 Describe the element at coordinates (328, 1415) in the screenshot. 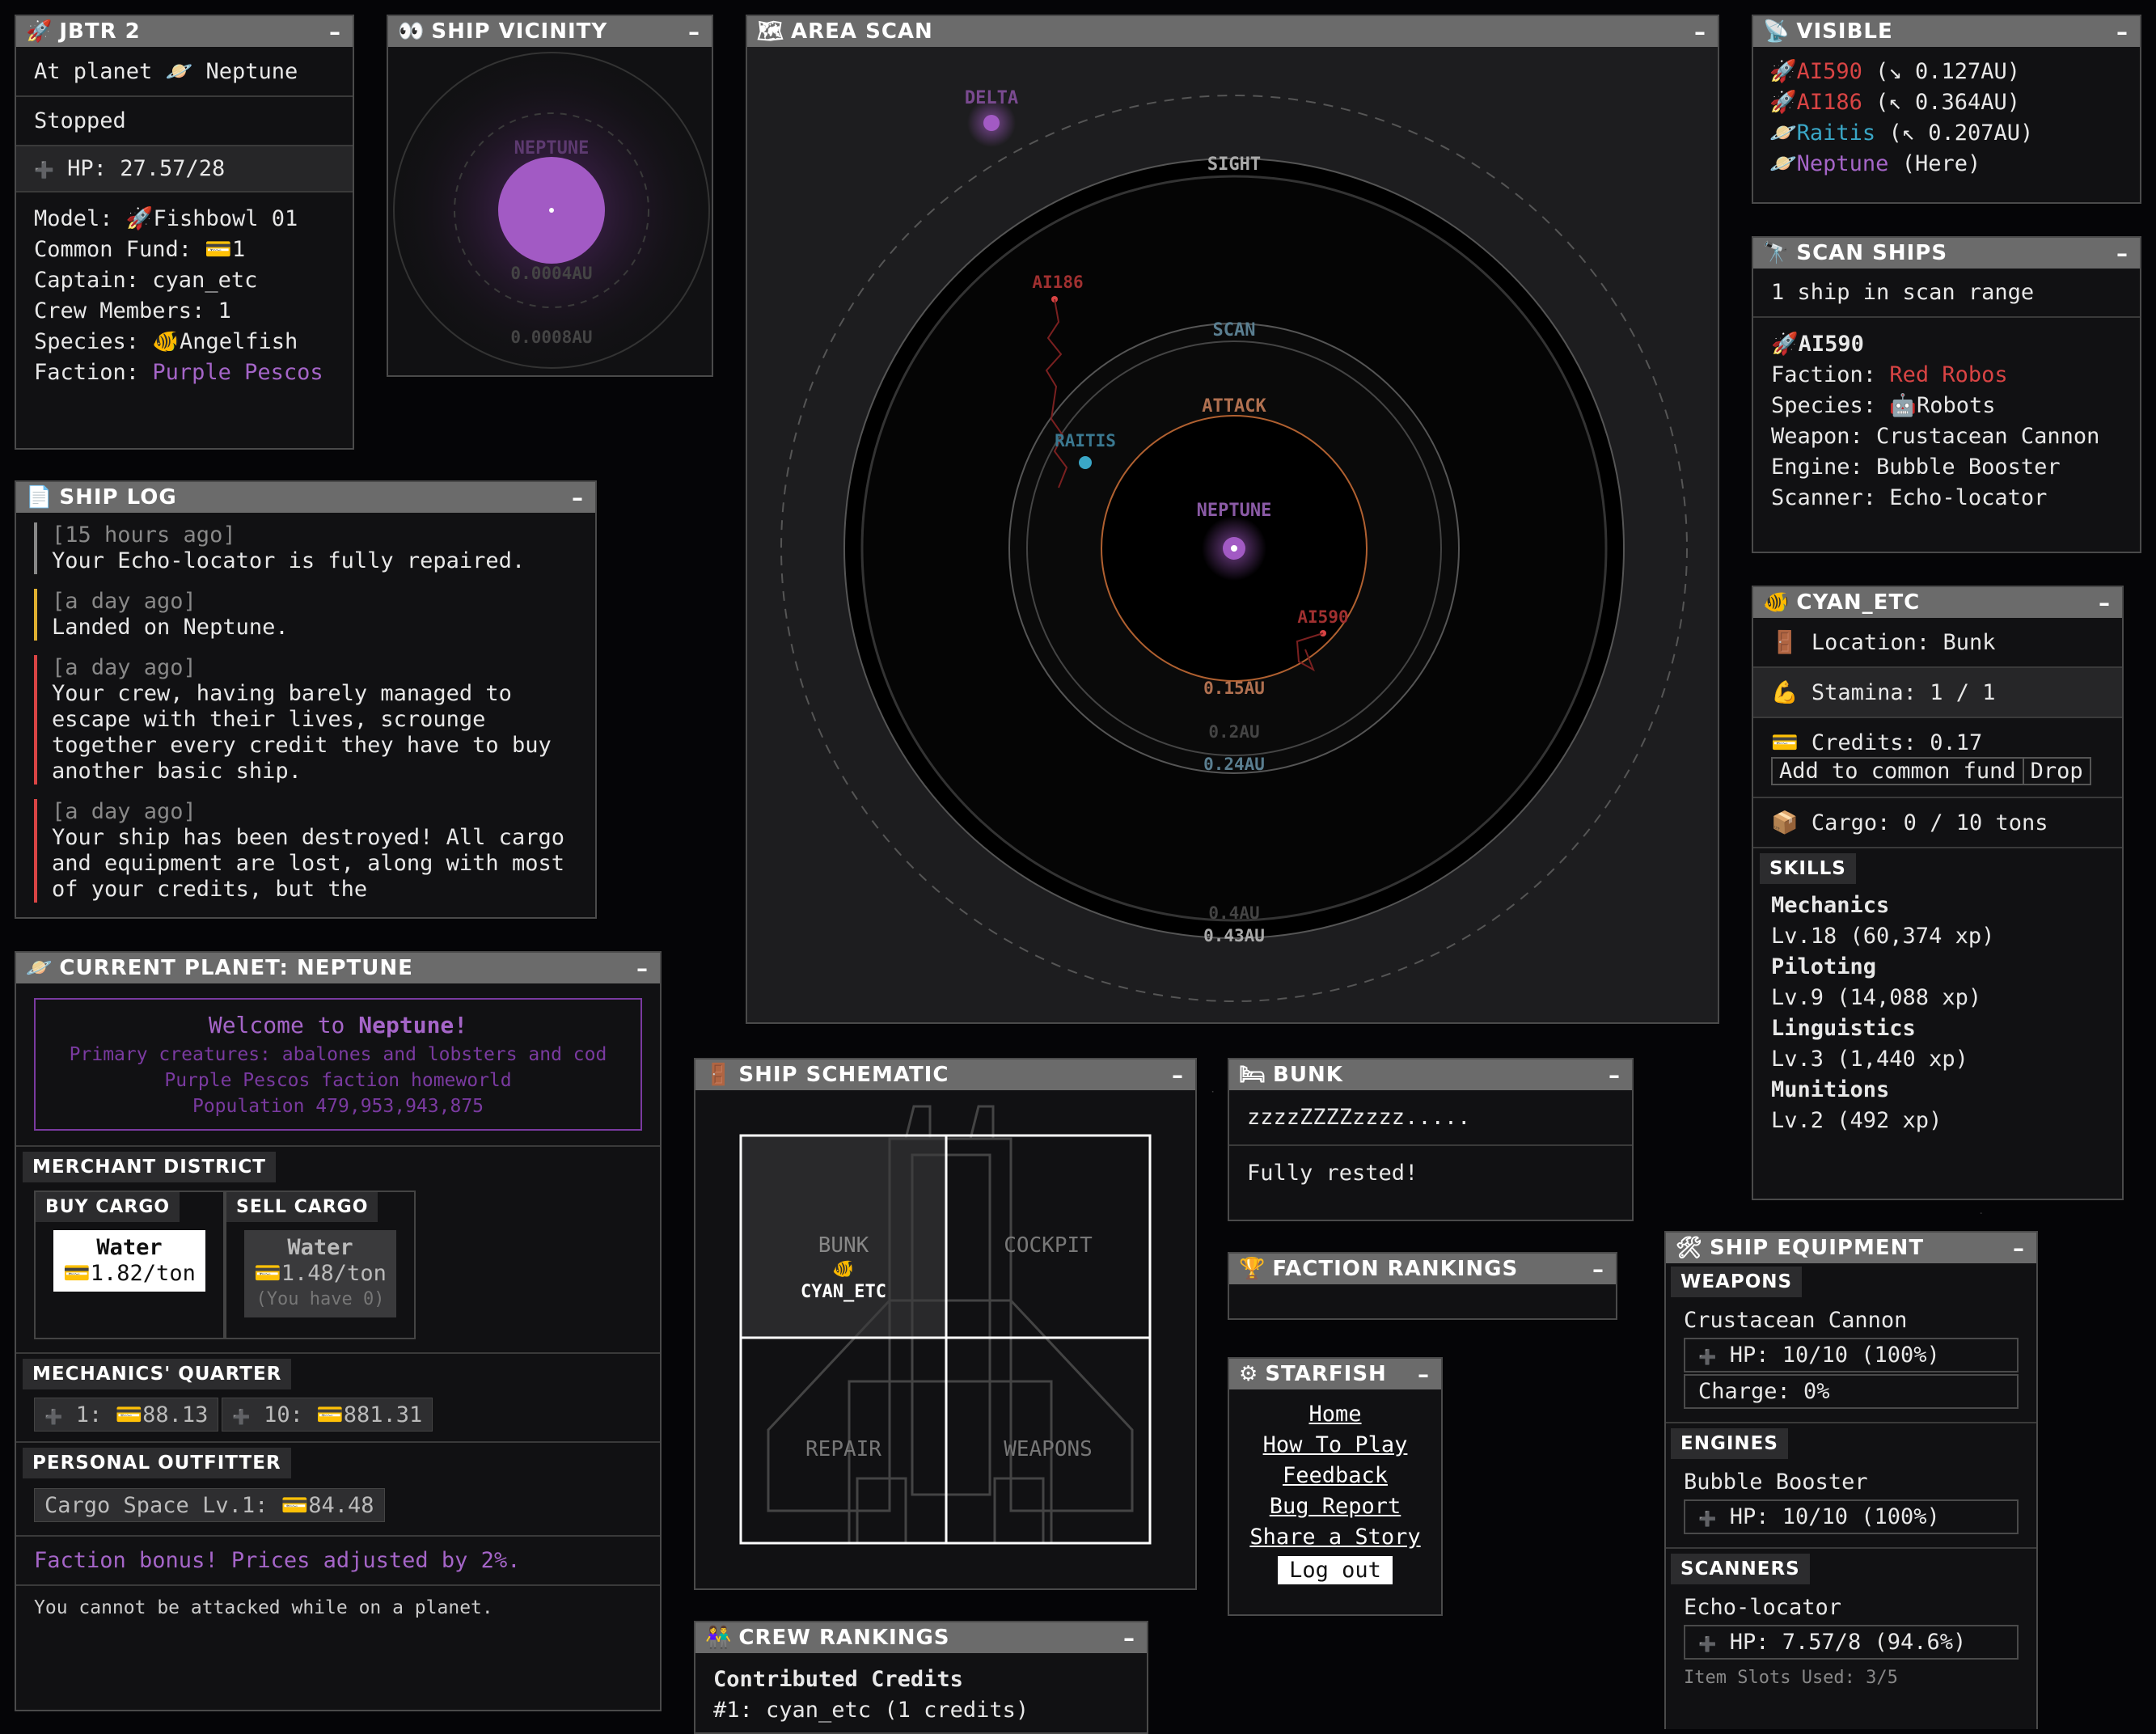

I see `repair-10-button: ➕ 10: 💳881.31` at that location.